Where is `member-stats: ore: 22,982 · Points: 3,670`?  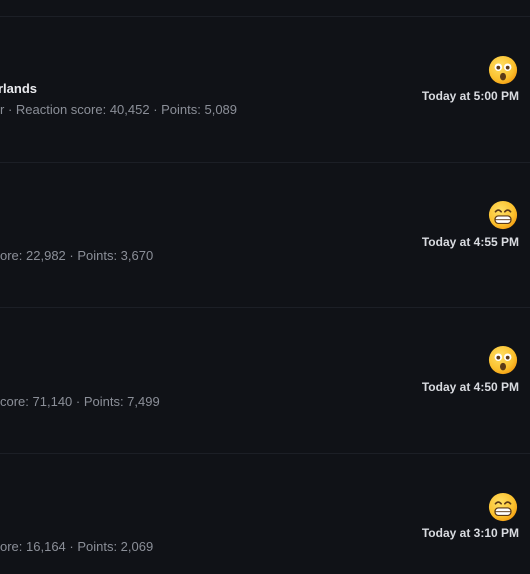 member-stats: ore: 22,982 · Points: 3,670 is located at coordinates (77, 255).